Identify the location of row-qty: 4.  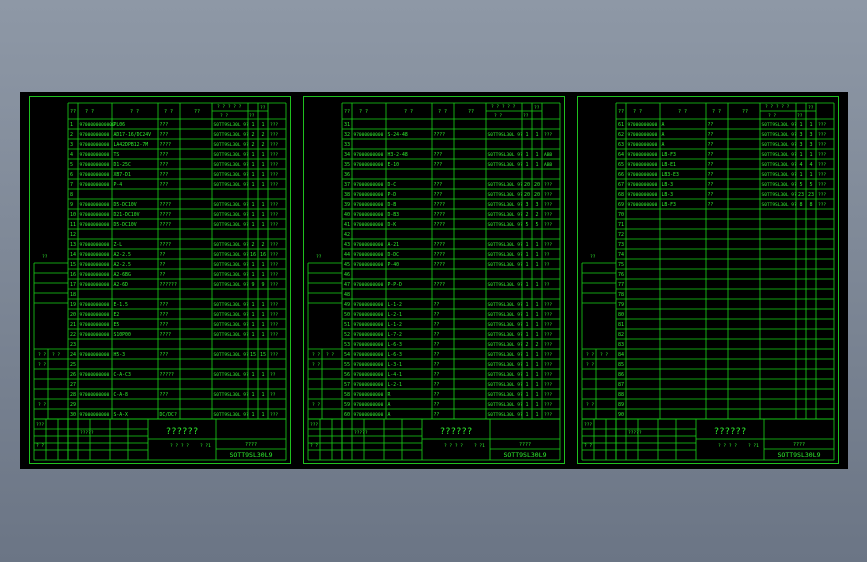
(800, 165).